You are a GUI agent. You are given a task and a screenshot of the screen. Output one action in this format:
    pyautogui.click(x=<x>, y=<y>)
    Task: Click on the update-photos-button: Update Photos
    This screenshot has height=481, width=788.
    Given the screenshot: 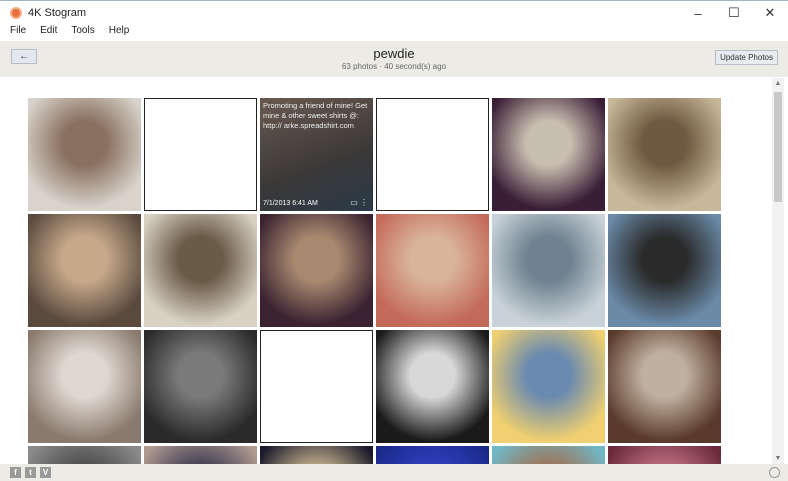 What is the action you would take?
    pyautogui.click(x=746, y=57)
    